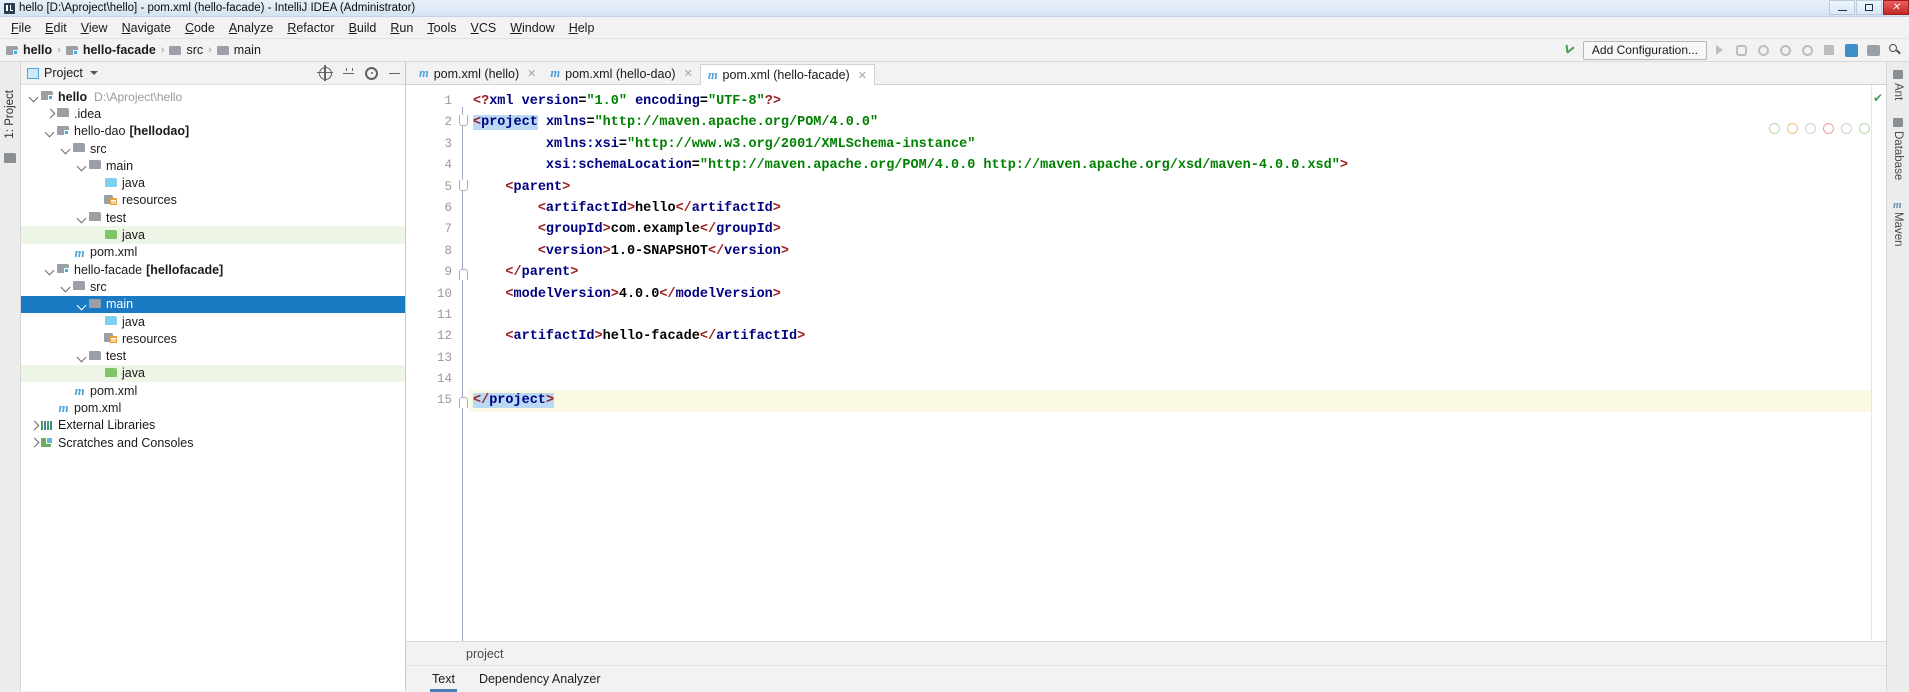 The image size is (1909, 692). Describe the element at coordinates (550, 401) in the screenshot. I see `code-token: >` at that location.